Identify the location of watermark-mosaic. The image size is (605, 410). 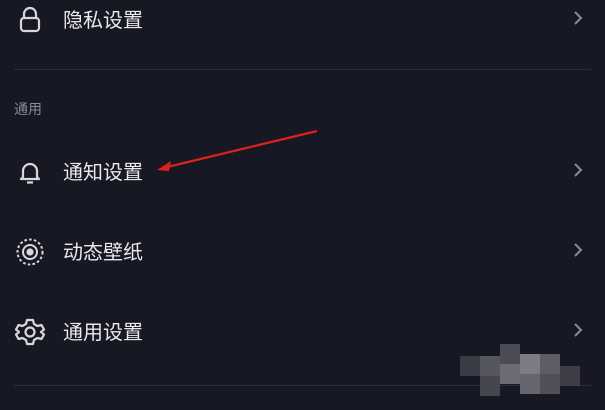
(515, 374).